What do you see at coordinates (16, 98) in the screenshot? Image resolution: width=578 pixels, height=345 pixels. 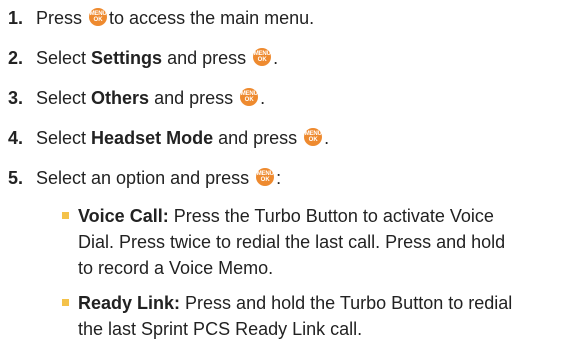 I see `step-number: 3.` at bounding box center [16, 98].